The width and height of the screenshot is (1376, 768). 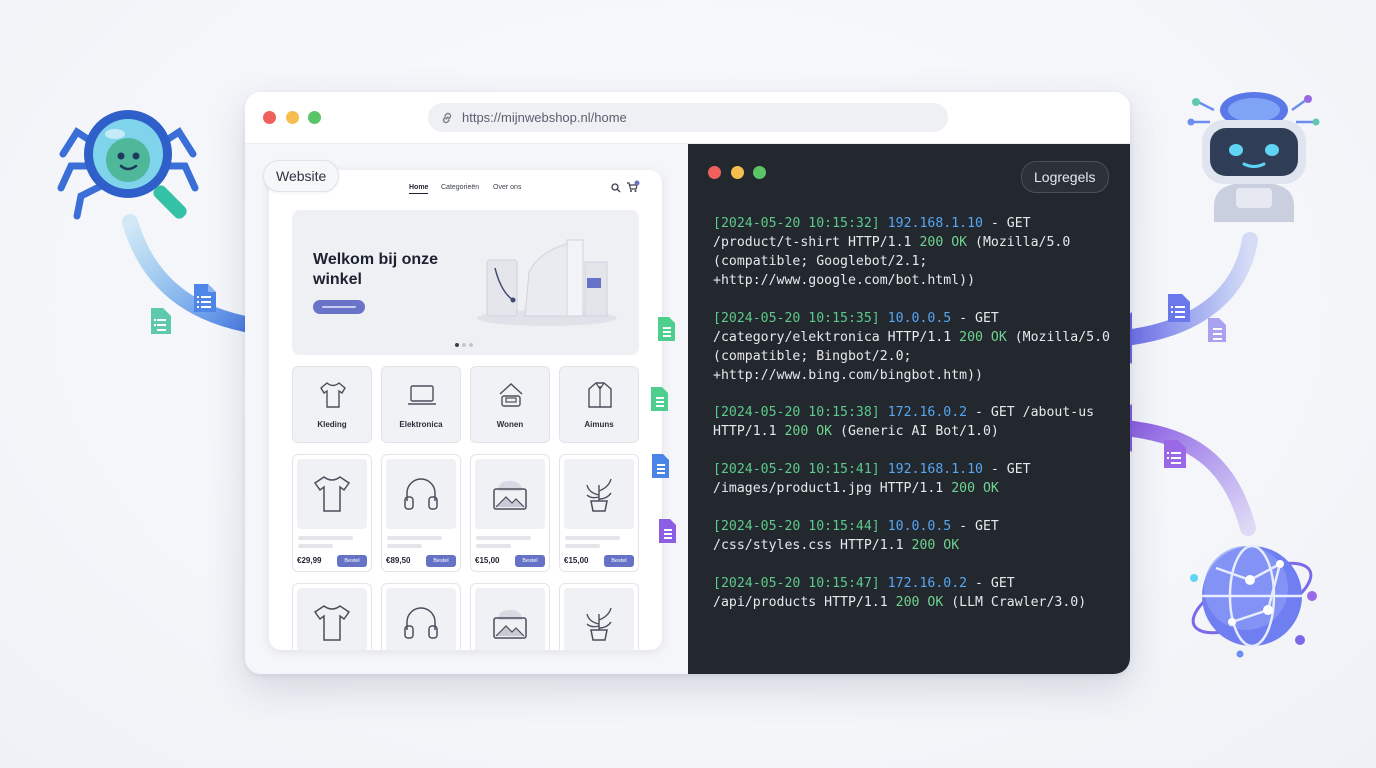 I want to click on globe-network-icon, so click(x=1253, y=601).